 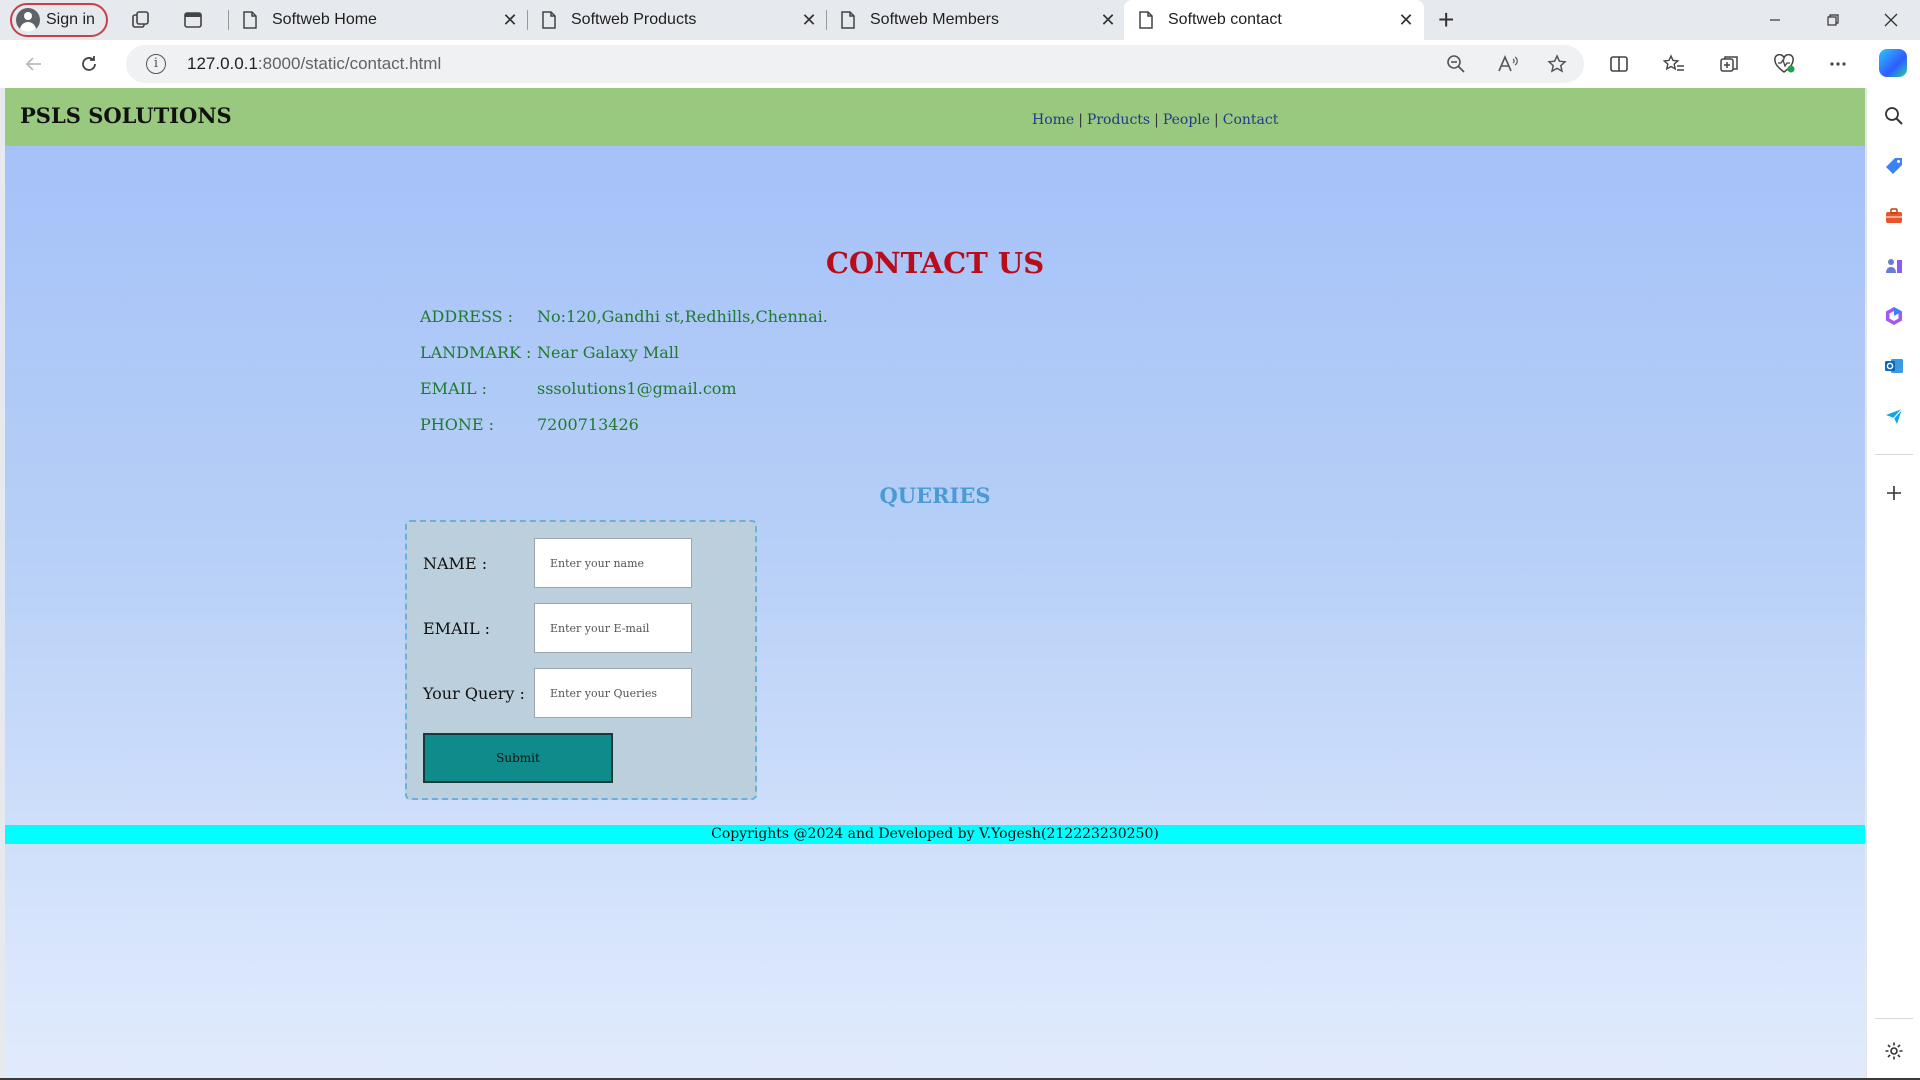 What do you see at coordinates (34, 64) in the screenshot?
I see `back-icon` at bounding box center [34, 64].